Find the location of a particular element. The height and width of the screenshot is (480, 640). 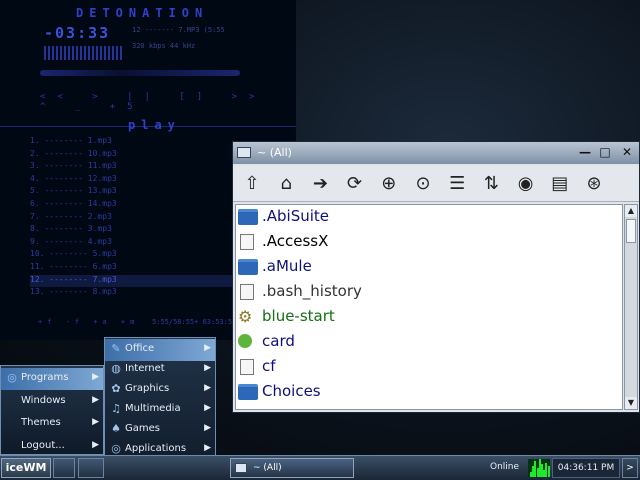

help-icon: ⊛ is located at coordinates (594, 183).